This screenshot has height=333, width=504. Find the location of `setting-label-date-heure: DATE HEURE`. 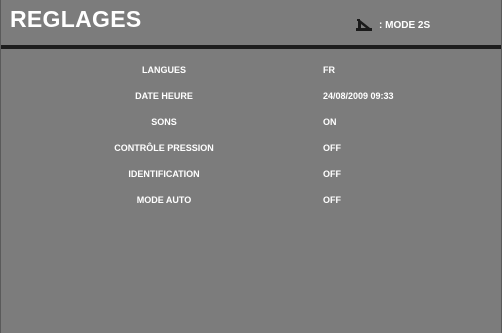

setting-label-date-heure: DATE HEURE is located at coordinates (164, 96).